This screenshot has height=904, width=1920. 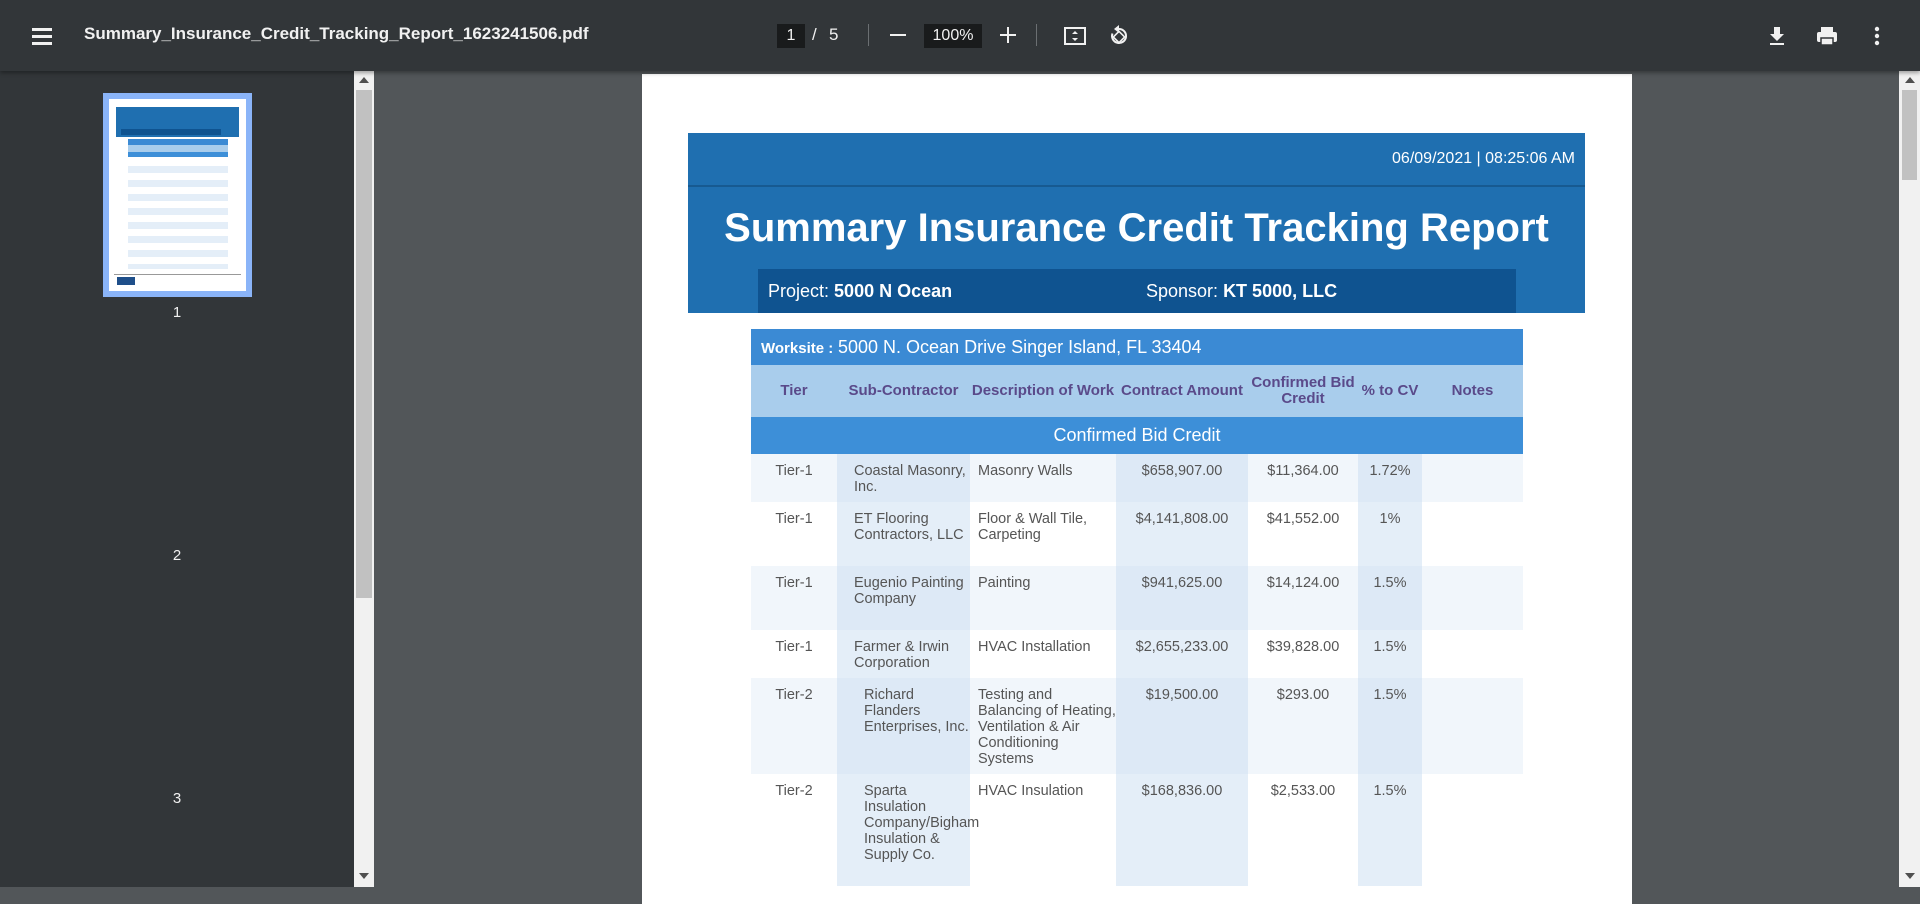 I want to click on document-scrollbar, so click(x=1909, y=479).